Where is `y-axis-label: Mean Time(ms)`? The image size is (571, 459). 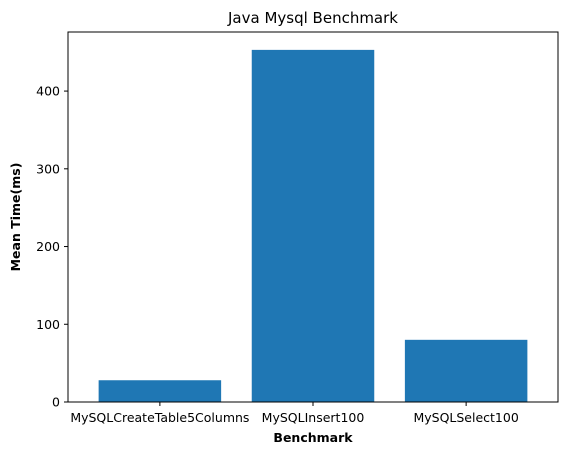 y-axis-label: Mean Time(ms) is located at coordinates (15, 217).